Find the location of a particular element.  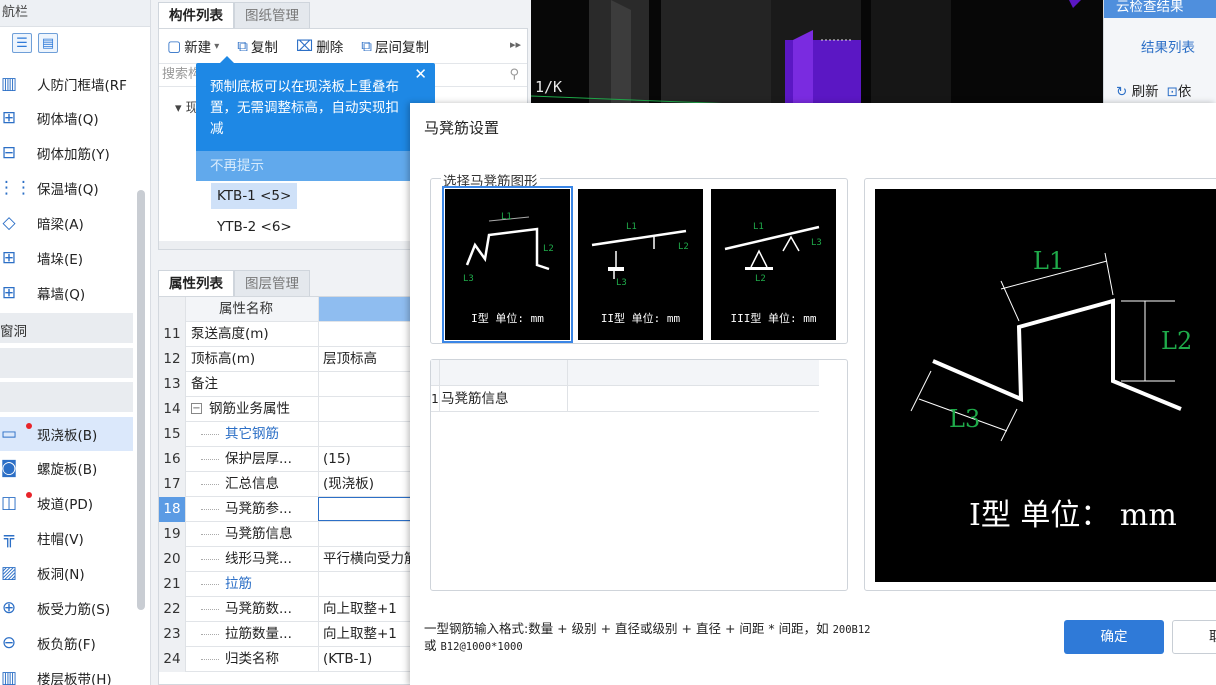

3d-viewport: 1/K is located at coordinates (817, 55).